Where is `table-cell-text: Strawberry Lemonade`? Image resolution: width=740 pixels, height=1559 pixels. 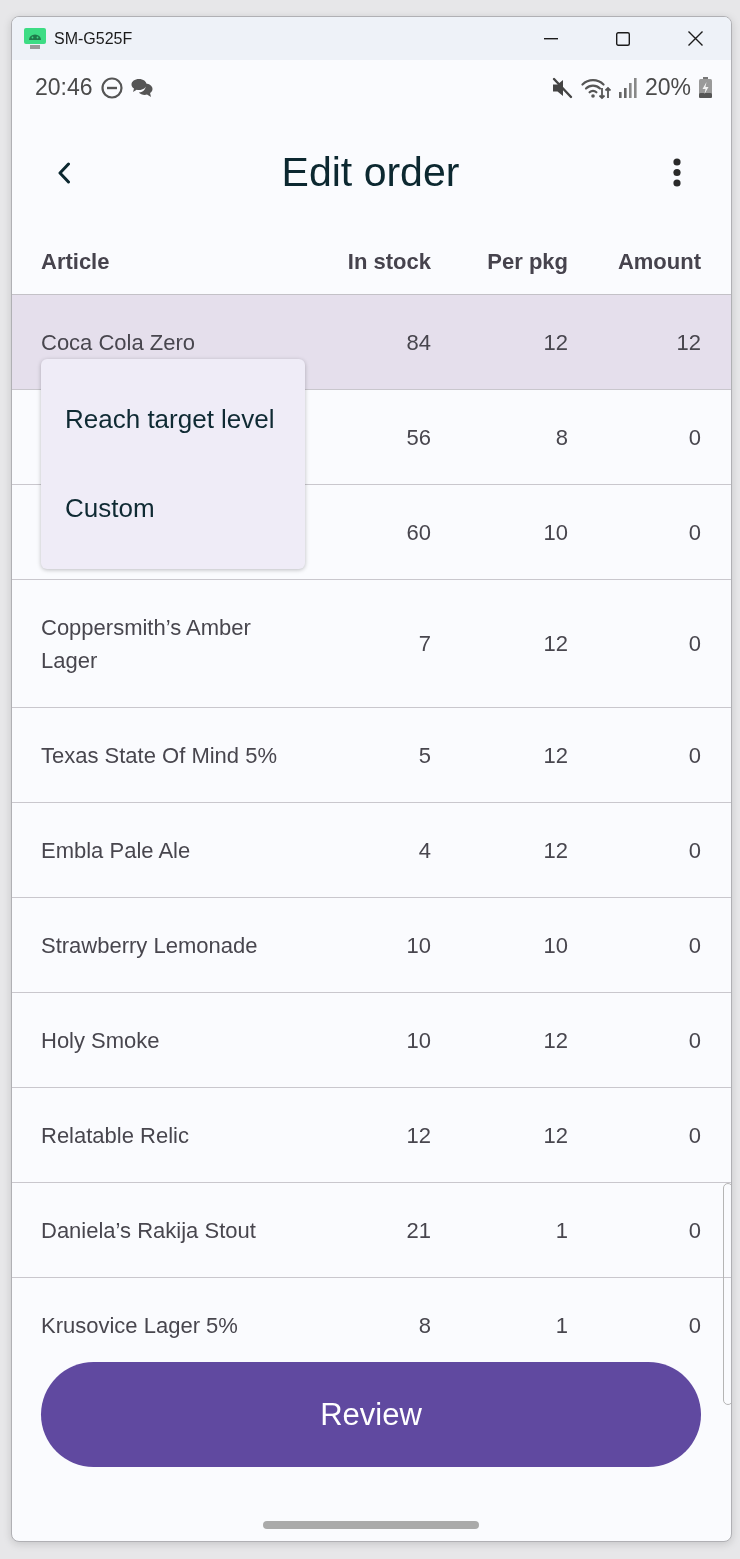 table-cell-text: Strawberry Lemonade is located at coordinates (149, 945).